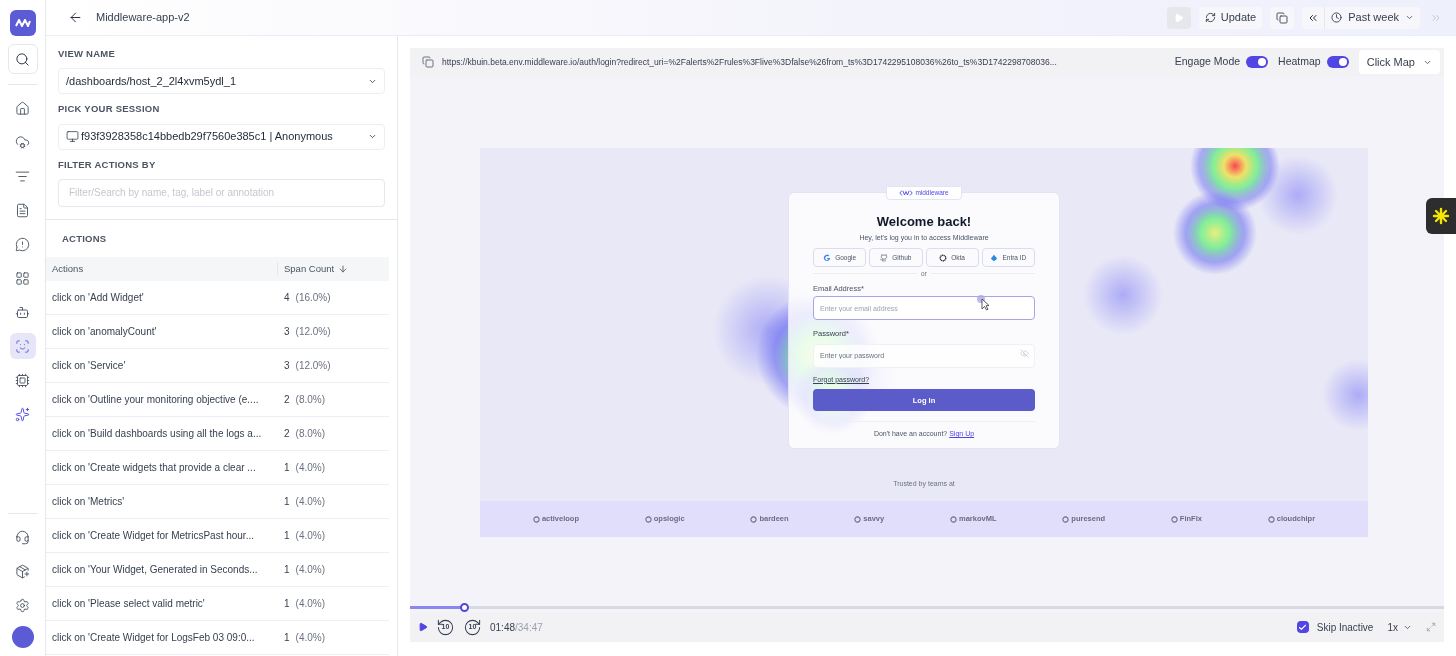 The image size is (1456, 656). I want to click on table-row: click on 'Outline your monitoring objective (e.... 2 (8.0%), so click(217, 400).